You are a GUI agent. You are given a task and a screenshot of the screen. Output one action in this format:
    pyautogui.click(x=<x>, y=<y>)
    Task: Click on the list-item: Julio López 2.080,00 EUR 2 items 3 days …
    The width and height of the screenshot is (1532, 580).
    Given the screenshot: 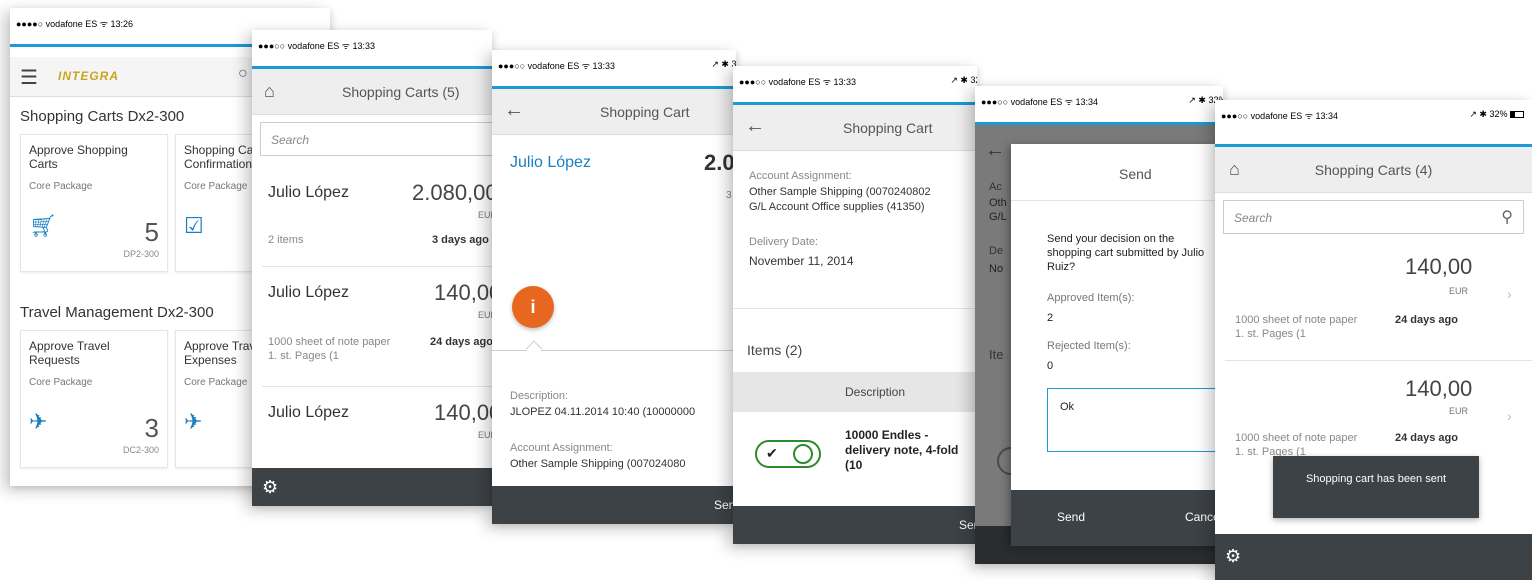 What is the action you would take?
    pyautogui.click(x=372, y=216)
    